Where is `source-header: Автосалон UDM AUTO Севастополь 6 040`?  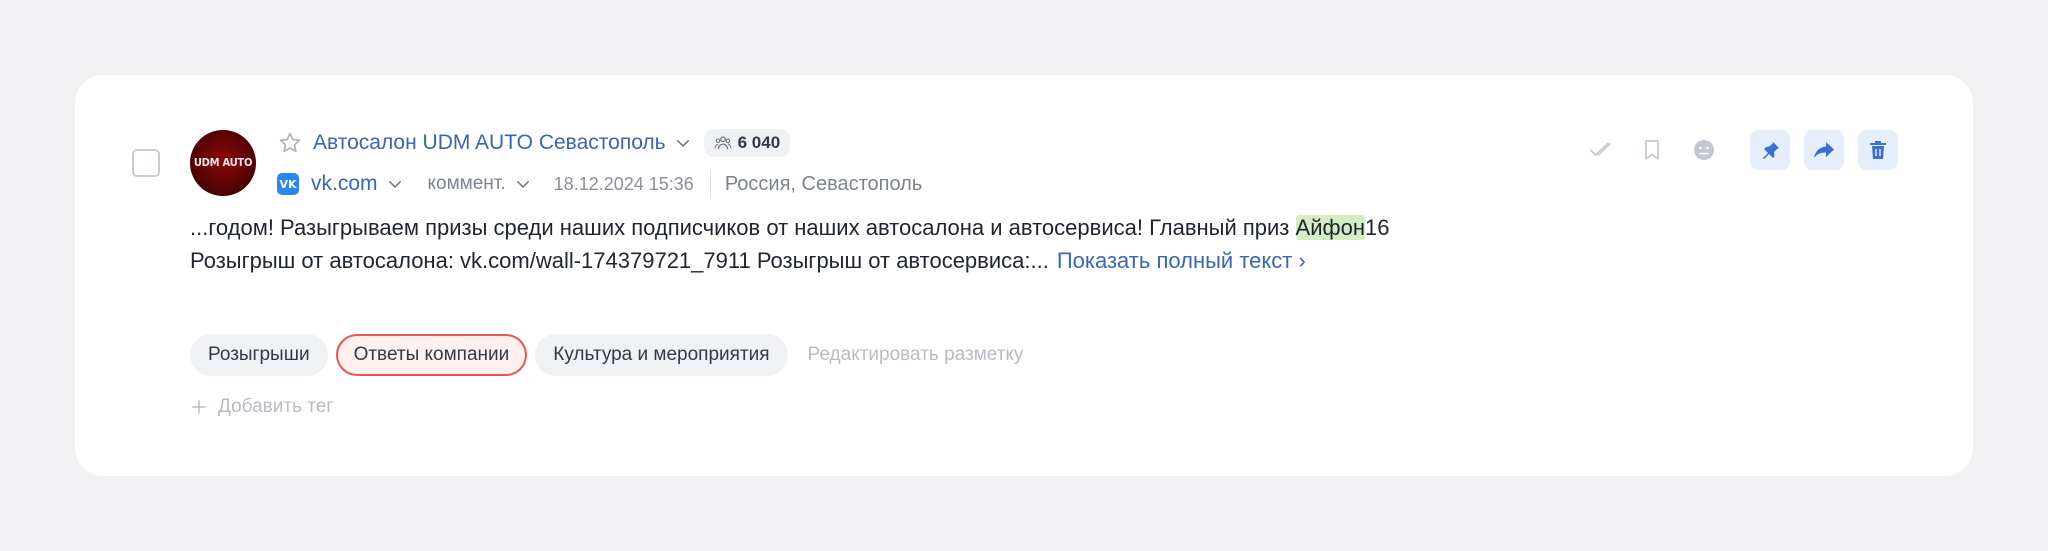 source-header: Автосалон UDM AUTO Севастополь 6 040 is located at coordinates (534, 143).